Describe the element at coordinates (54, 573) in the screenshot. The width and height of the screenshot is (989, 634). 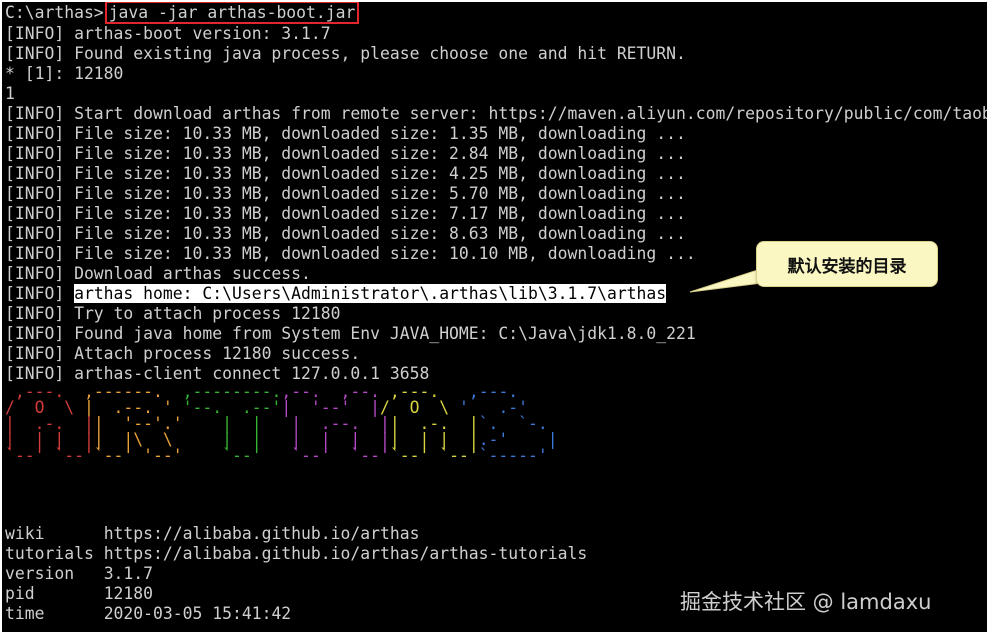
I see `info-key: version` at that location.